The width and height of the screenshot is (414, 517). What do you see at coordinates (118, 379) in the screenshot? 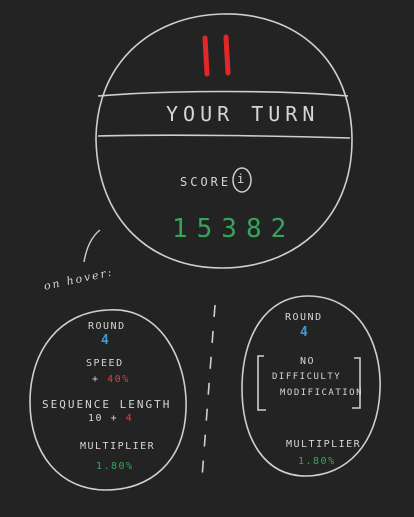
I see `speed-value: 40%` at bounding box center [118, 379].